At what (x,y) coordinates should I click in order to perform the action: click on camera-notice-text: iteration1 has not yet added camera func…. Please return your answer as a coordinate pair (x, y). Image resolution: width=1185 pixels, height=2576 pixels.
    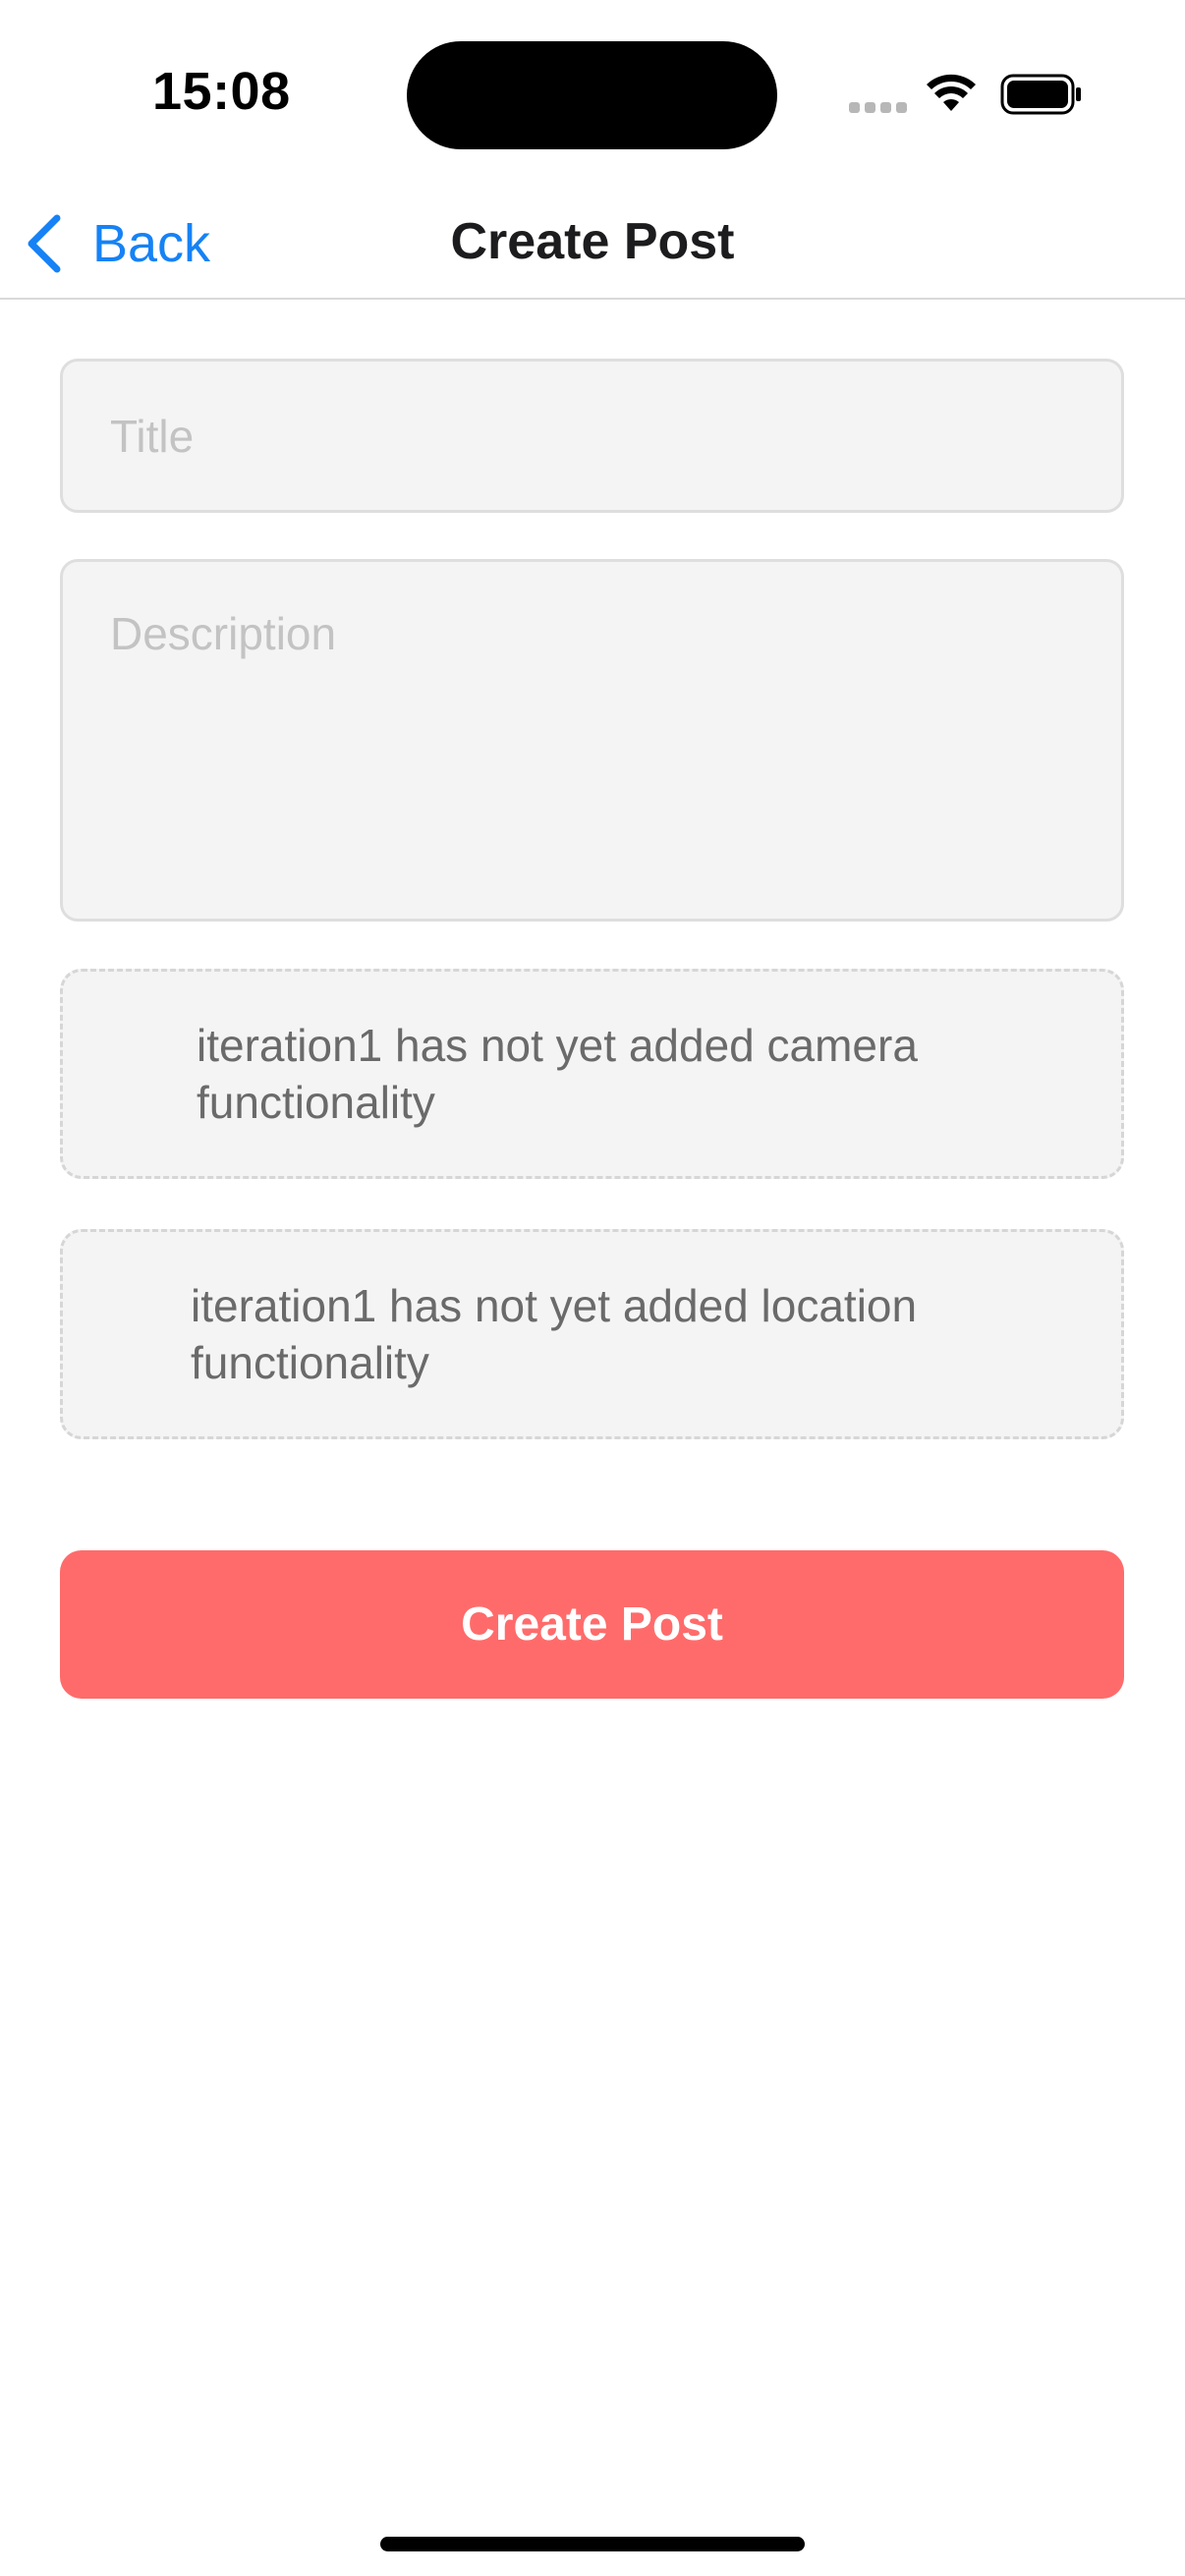
    Looking at the image, I should click on (558, 1074).